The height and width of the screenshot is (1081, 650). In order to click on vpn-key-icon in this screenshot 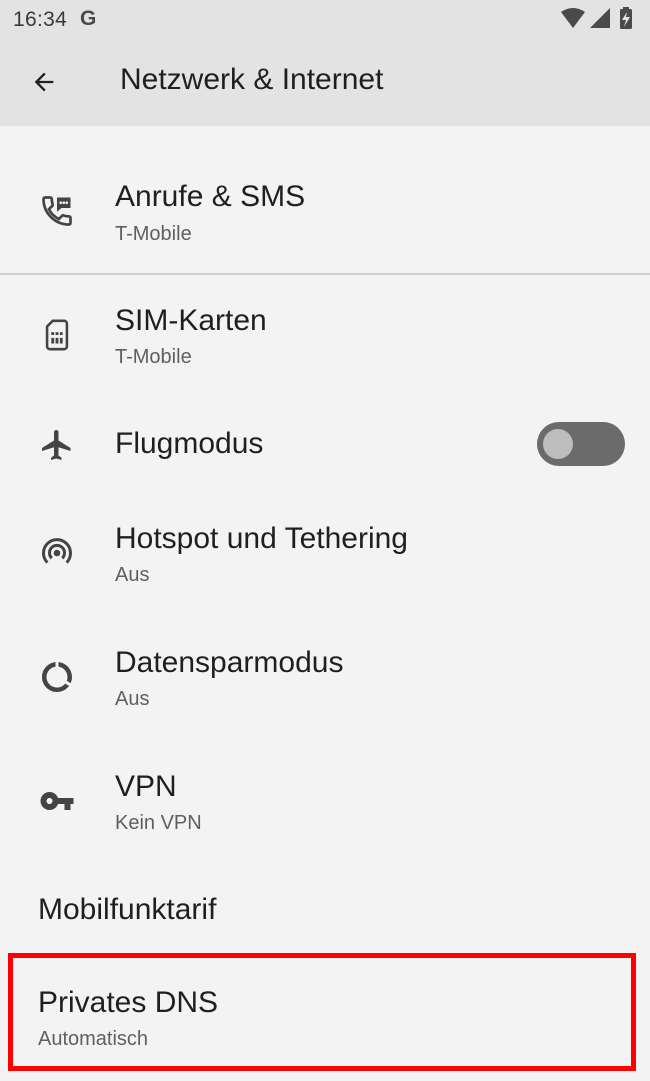, I will do `click(57, 801)`.